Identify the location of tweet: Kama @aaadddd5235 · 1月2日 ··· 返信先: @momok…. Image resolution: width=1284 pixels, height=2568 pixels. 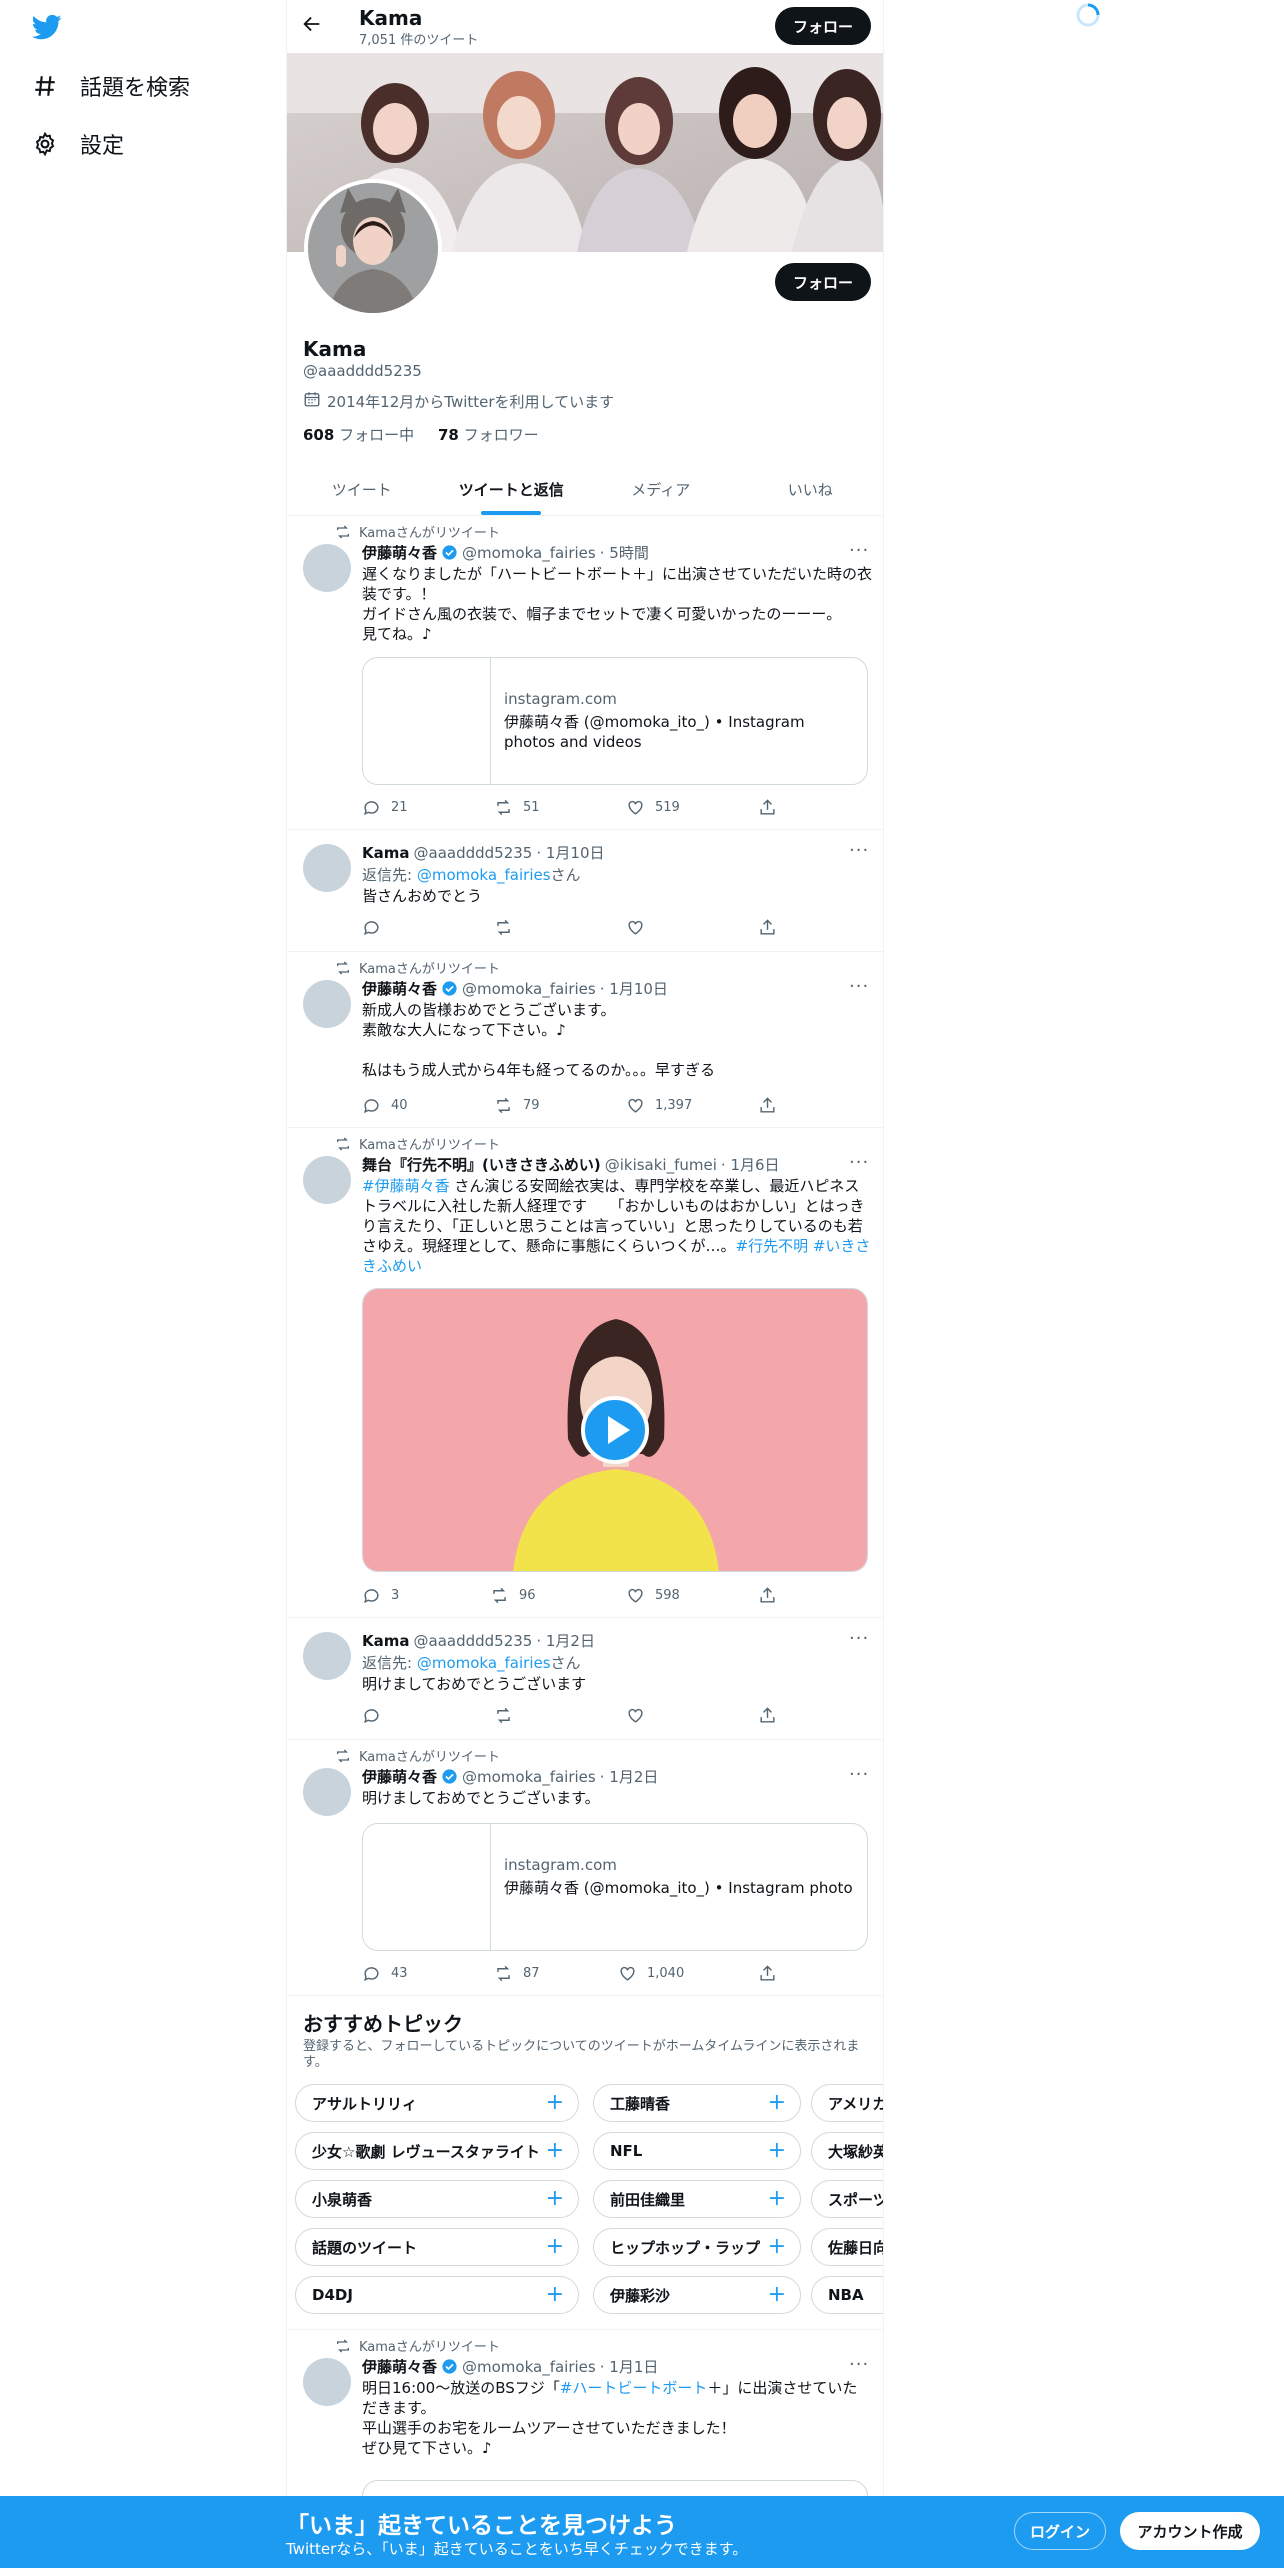
(585, 1679).